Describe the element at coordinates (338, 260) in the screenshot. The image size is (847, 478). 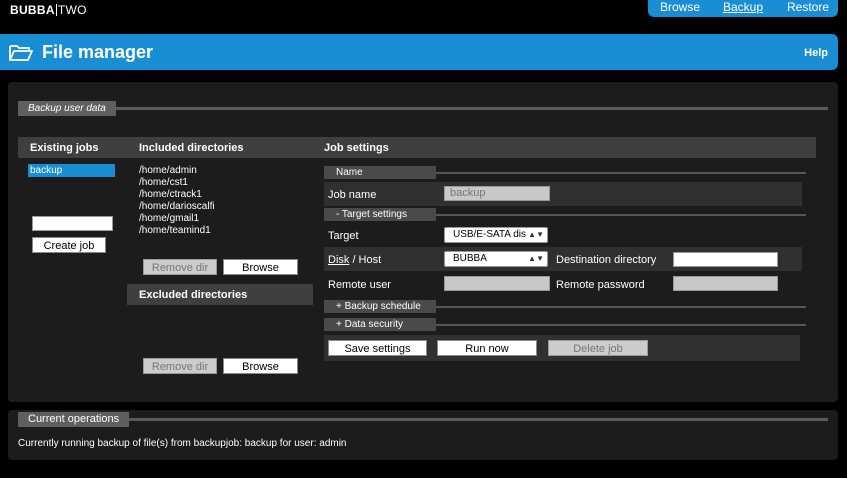
I see `disk-link: Disk` at that location.